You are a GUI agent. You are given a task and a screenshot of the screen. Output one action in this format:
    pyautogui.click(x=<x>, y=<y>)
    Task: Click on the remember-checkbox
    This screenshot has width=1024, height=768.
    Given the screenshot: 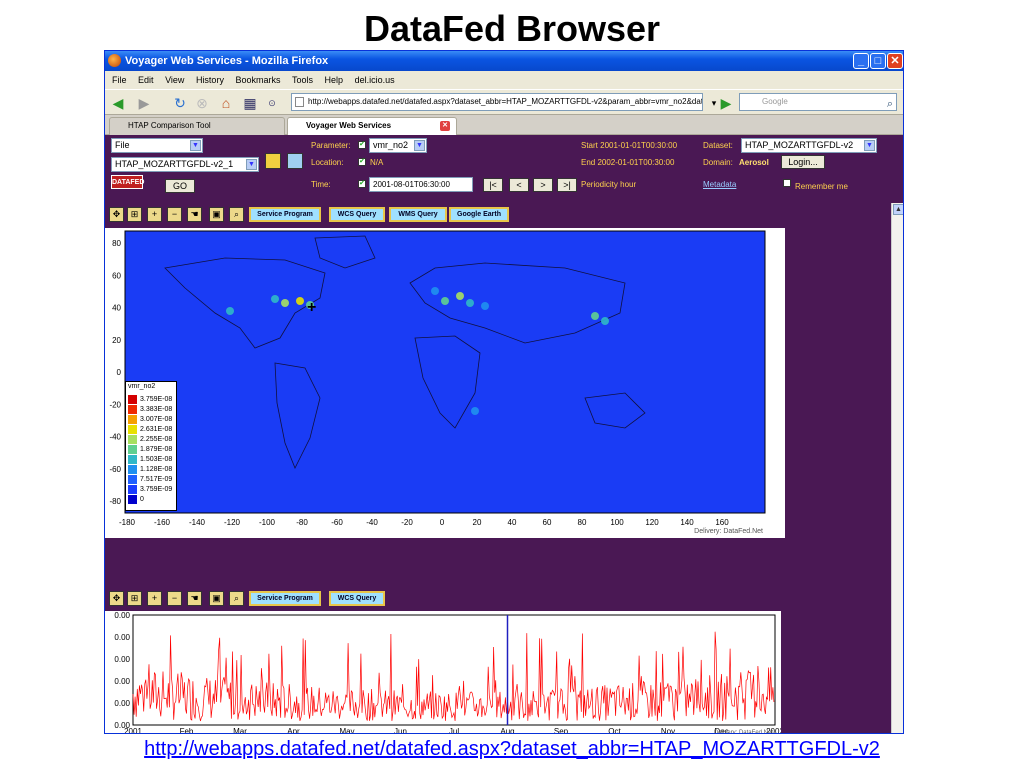 What is the action you would take?
    pyautogui.click(x=787, y=183)
    